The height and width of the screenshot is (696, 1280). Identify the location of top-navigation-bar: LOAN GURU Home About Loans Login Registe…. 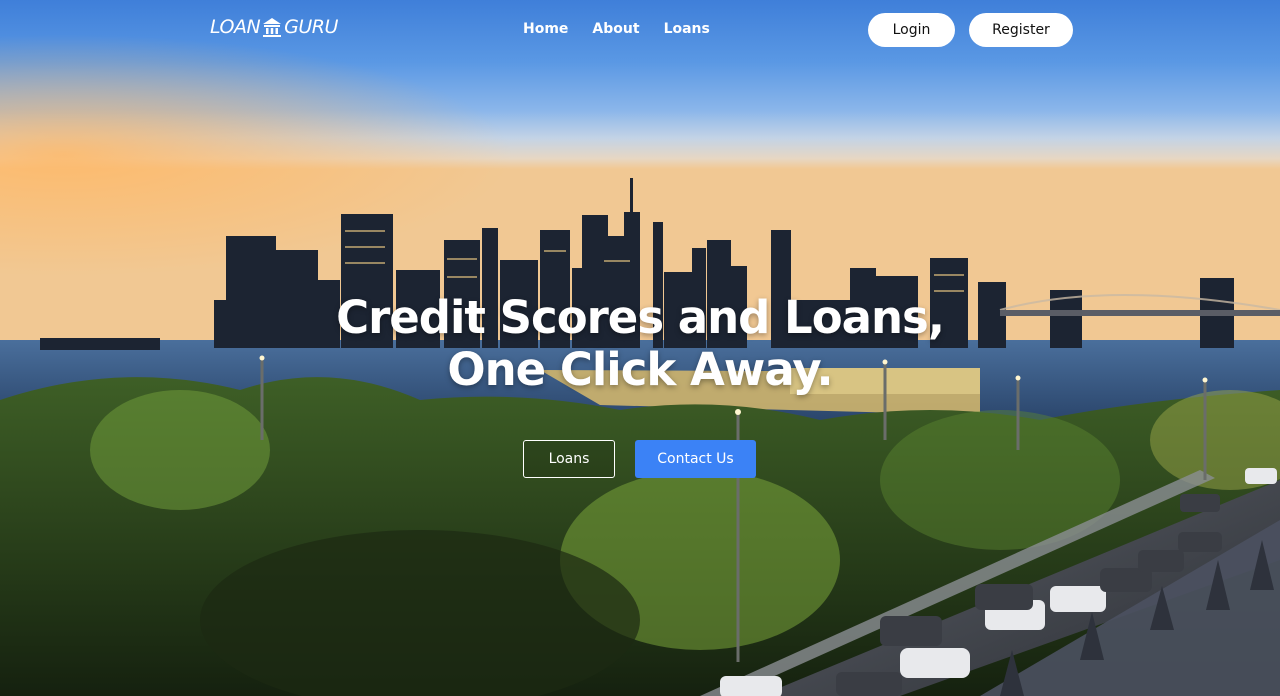
(640, 30).